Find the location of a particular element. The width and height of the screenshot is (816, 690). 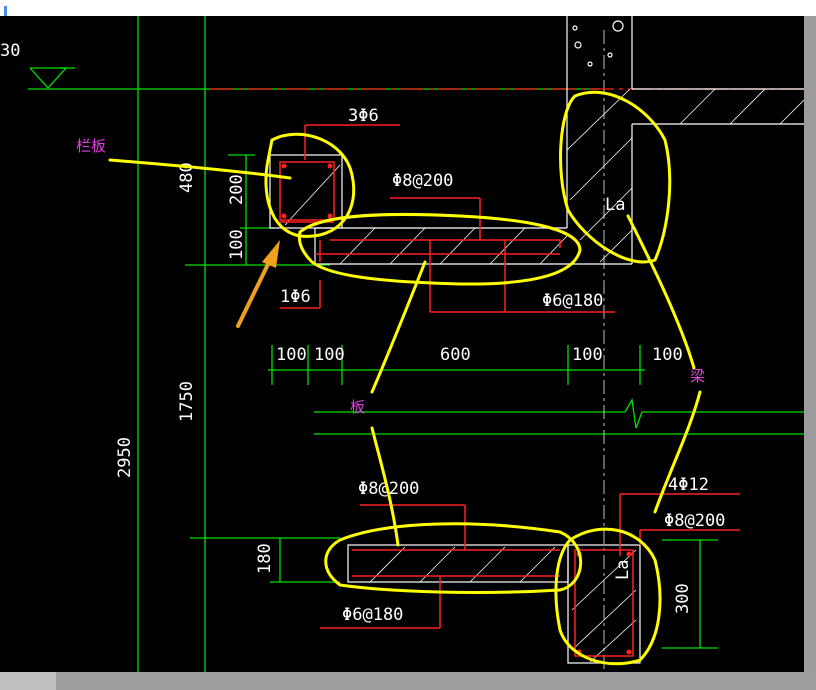

dim-100-vert: 100 is located at coordinates (237, 244).